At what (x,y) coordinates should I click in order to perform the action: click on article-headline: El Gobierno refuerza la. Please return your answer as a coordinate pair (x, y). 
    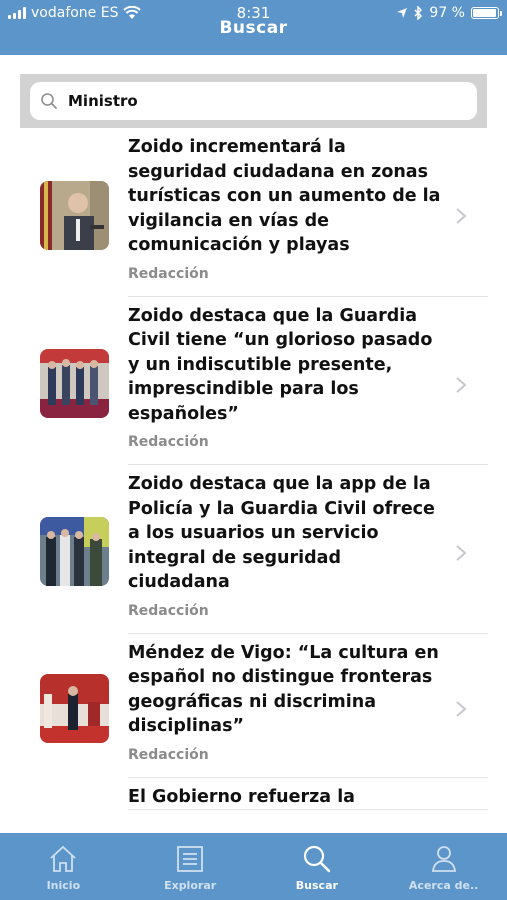
    Looking at the image, I should click on (308, 794).